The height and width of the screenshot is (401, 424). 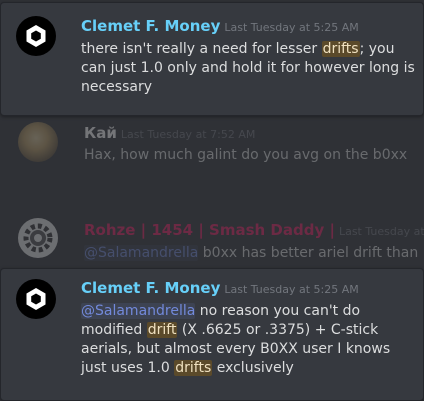 I want to click on author-name: Кай, so click(x=100, y=133).